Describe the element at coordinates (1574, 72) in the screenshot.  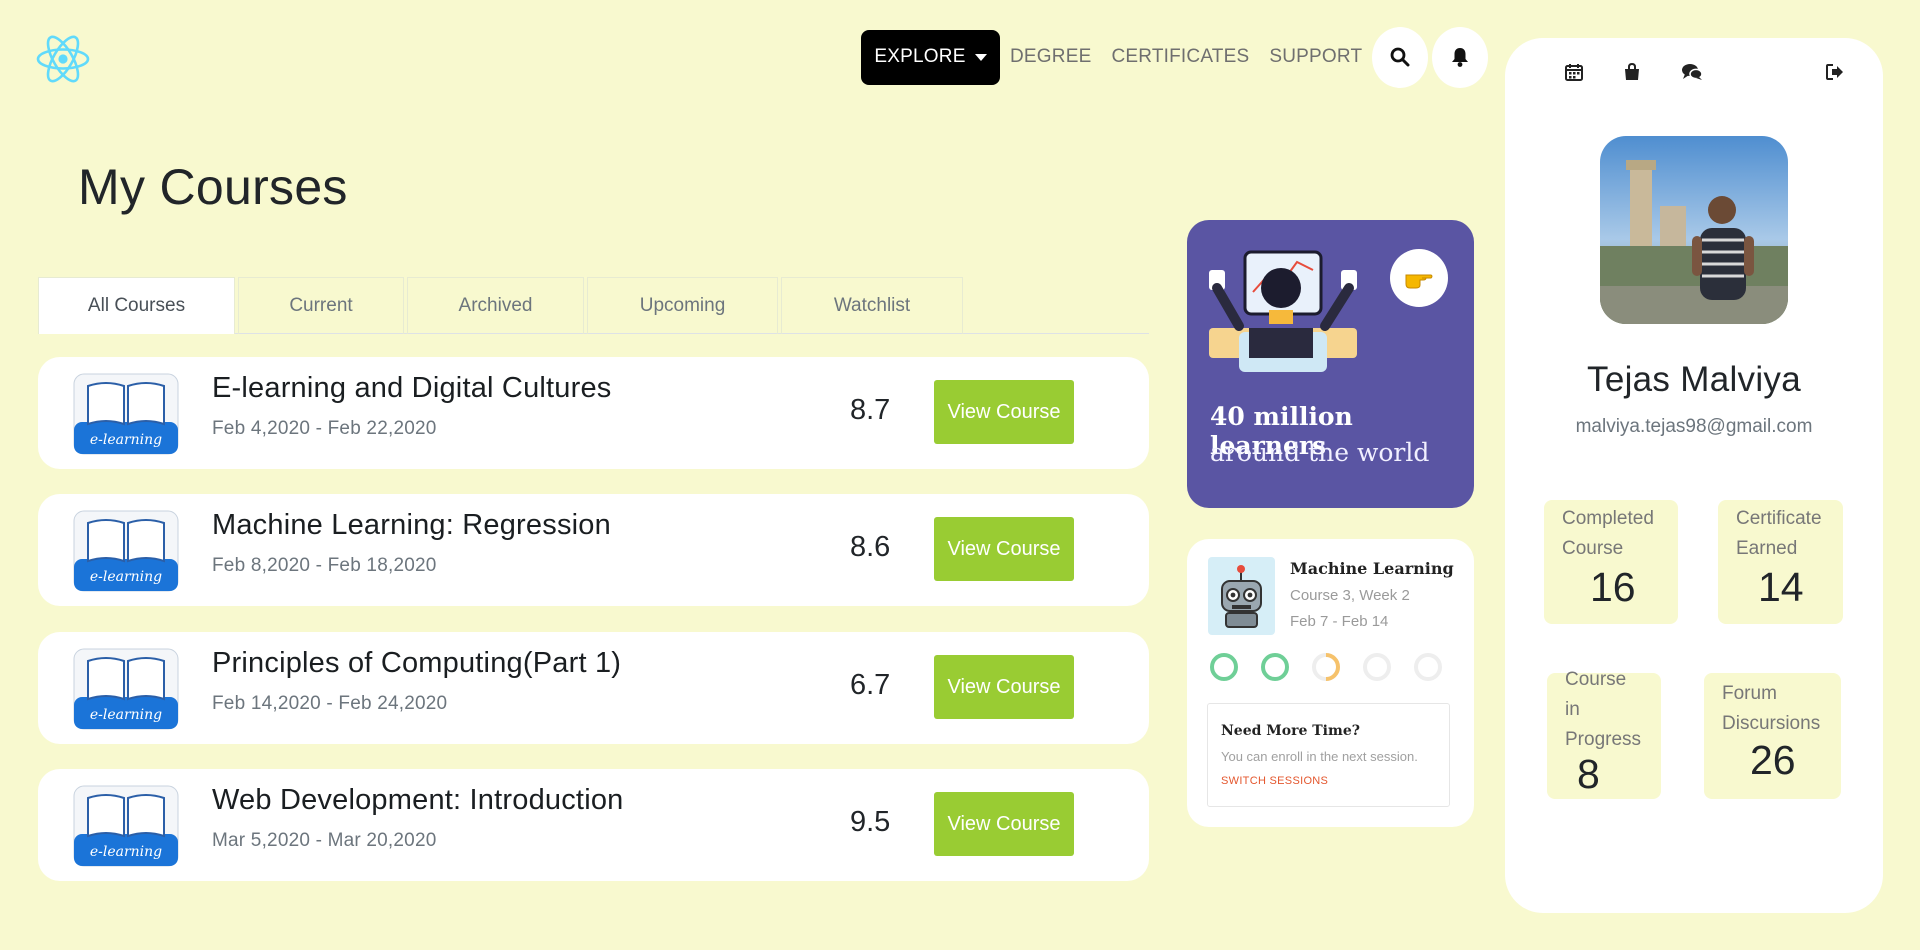
I see `calendar-icon` at that location.